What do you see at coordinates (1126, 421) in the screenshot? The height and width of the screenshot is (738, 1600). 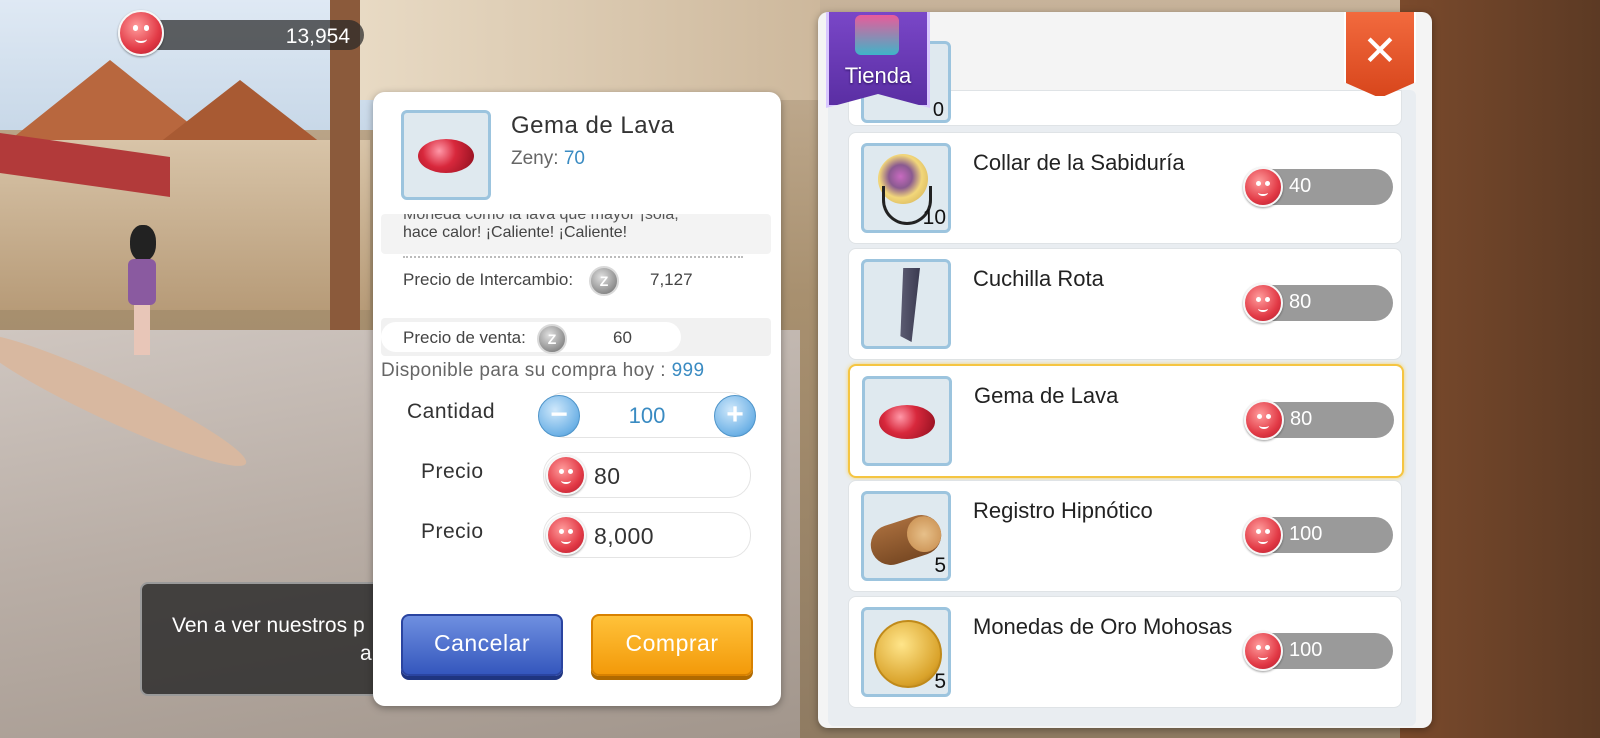 I see `shop-item-card-selected: Gema de Lava 80` at bounding box center [1126, 421].